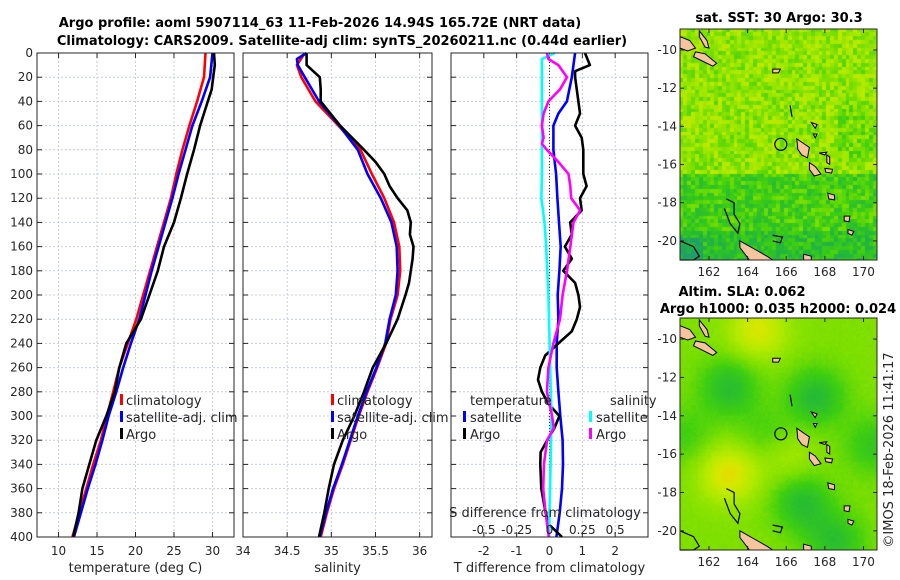  I want to click on y-tick-label: 40, so click(25, 101).